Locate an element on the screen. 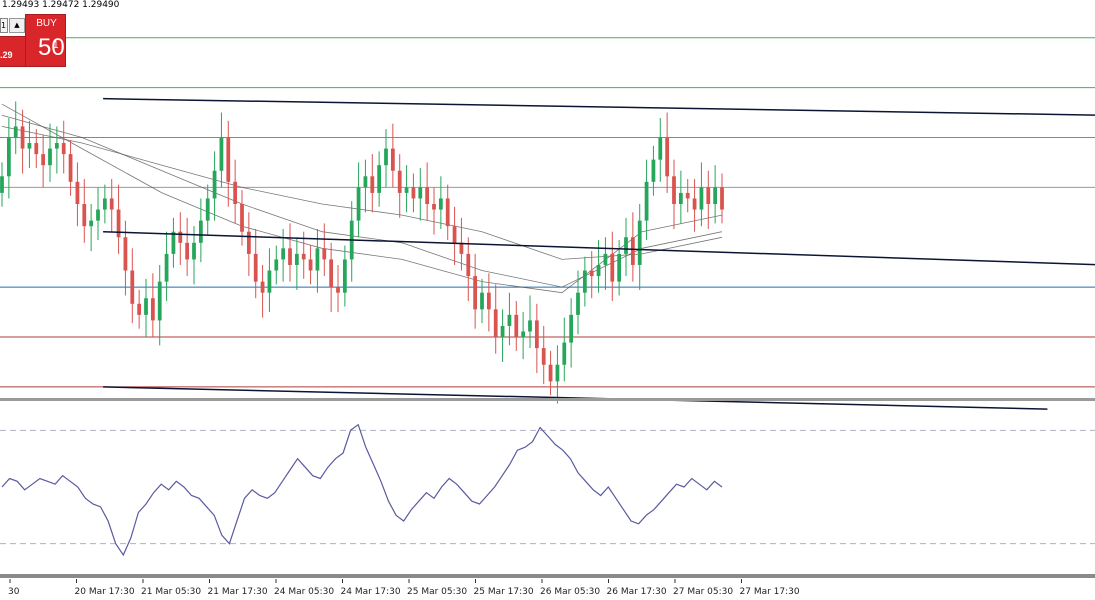  quantity-stepper: ▲ is located at coordinates (17, 25).